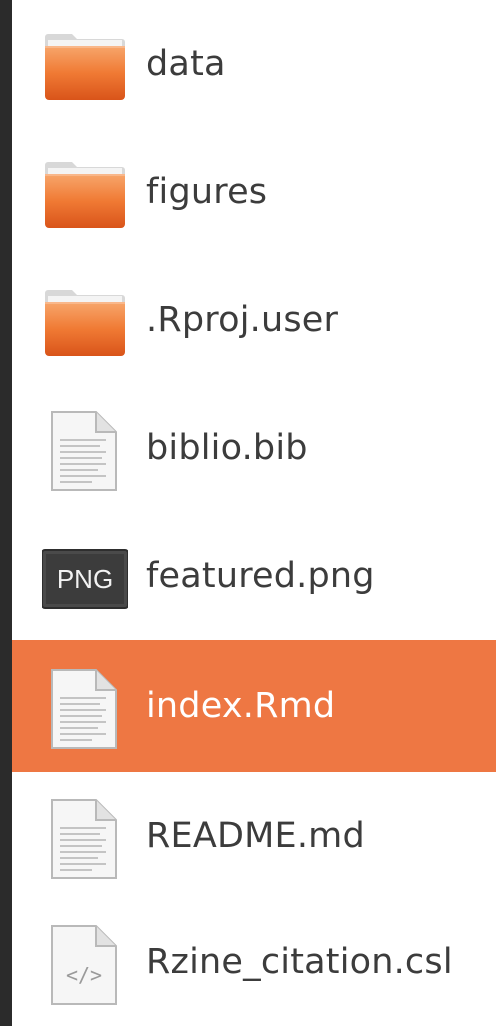  Describe the element at coordinates (207, 192) in the screenshot. I see `file-name: figures` at that location.